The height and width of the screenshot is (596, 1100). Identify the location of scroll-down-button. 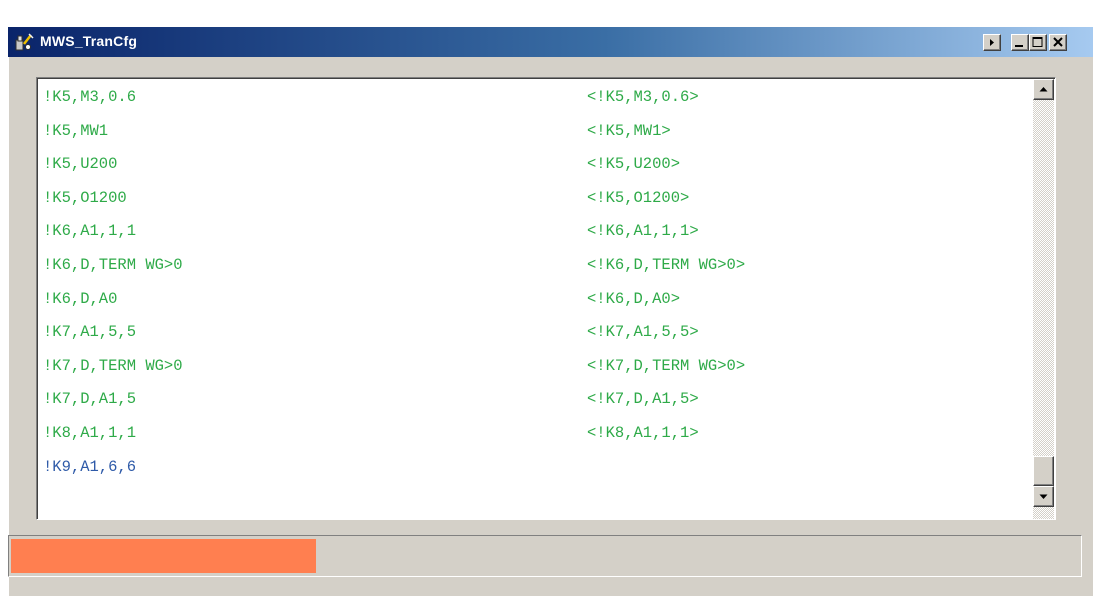
(1043, 496).